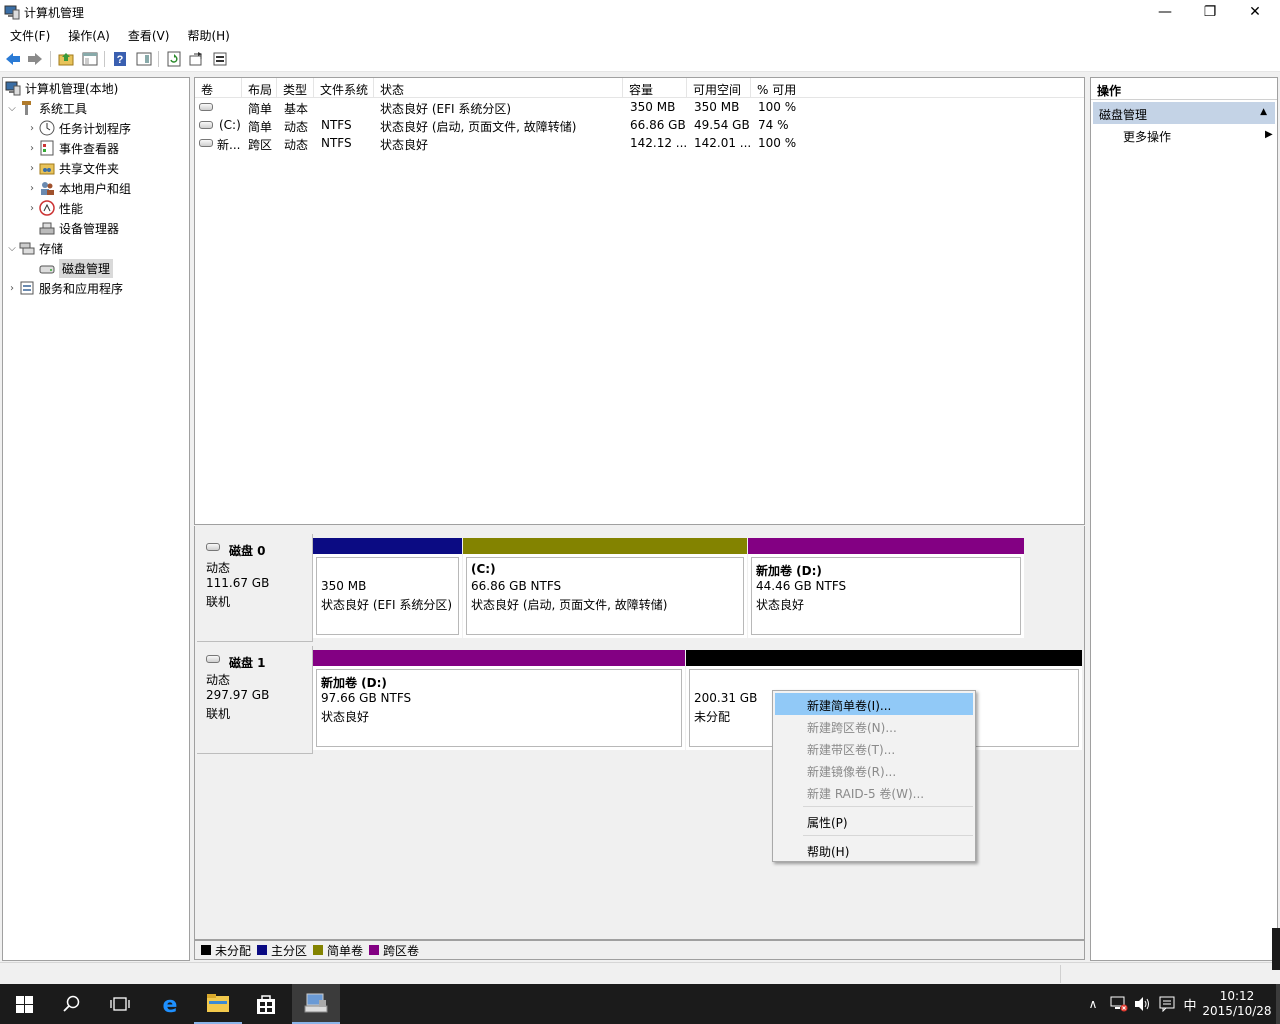 This screenshot has height=1024, width=1280. I want to click on partition-disk0-c: (C:) 66.86 GB NTFS 状态良好 (启动, 页面文件, 故障转储), so click(605, 588).